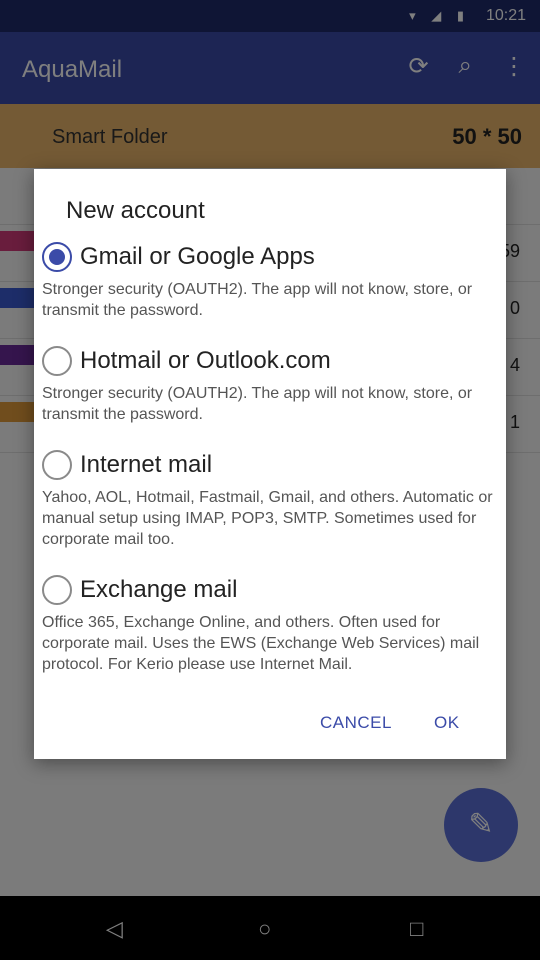 The width and height of the screenshot is (540, 960). I want to click on radio-button-internet-mail, so click(57, 465).